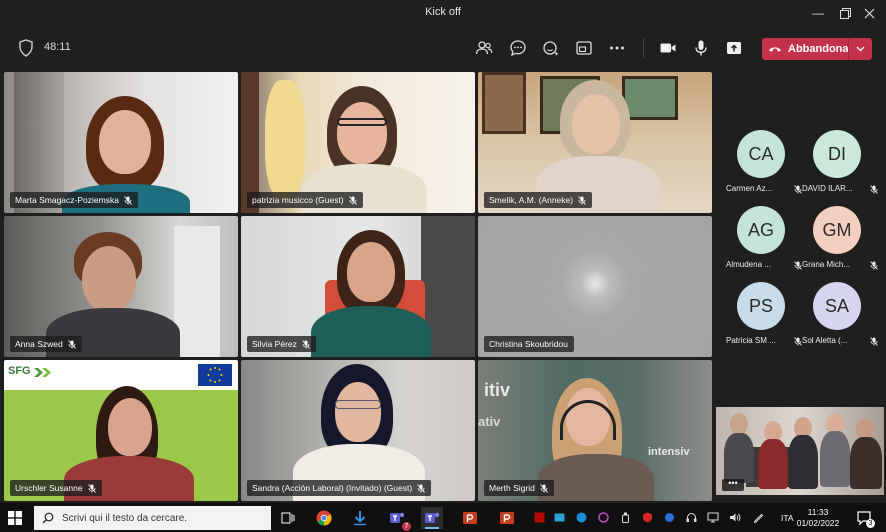 The height and width of the screenshot is (532, 886). Describe the element at coordinates (358, 142) in the screenshot. I see `video-tile: patrizia musicco (Guest)` at that location.